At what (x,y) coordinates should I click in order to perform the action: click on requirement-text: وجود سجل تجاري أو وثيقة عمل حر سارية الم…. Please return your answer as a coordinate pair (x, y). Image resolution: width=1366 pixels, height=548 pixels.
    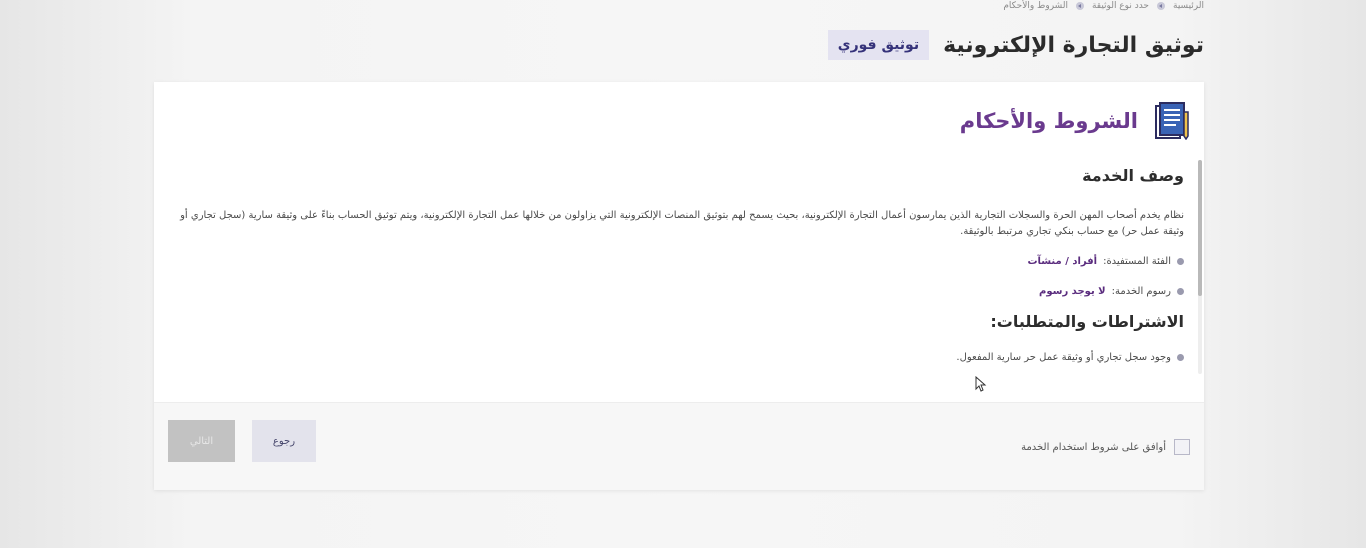
    Looking at the image, I should click on (1063, 357).